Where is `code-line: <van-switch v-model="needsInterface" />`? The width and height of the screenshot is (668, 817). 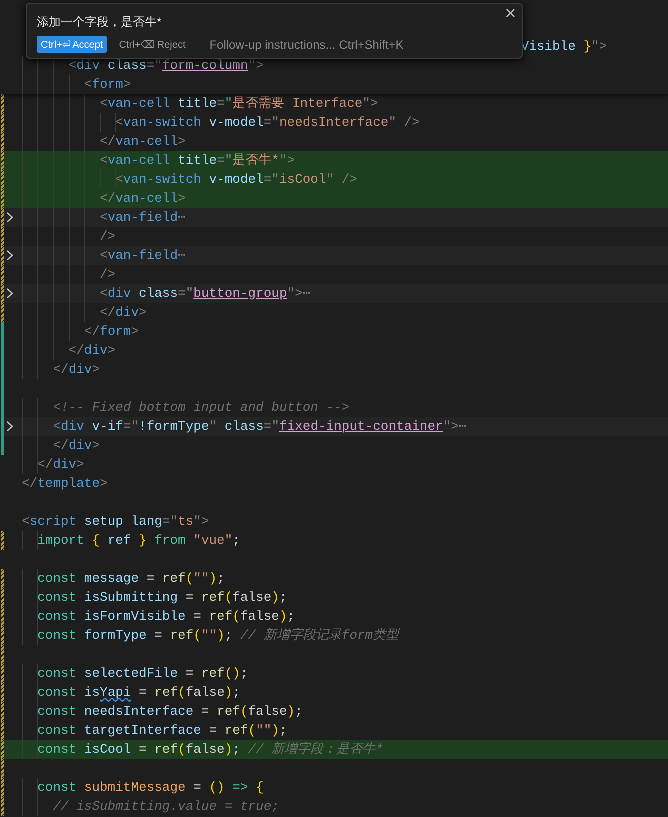 code-line: <van-switch v-model="needsInterface" /> is located at coordinates (268, 123).